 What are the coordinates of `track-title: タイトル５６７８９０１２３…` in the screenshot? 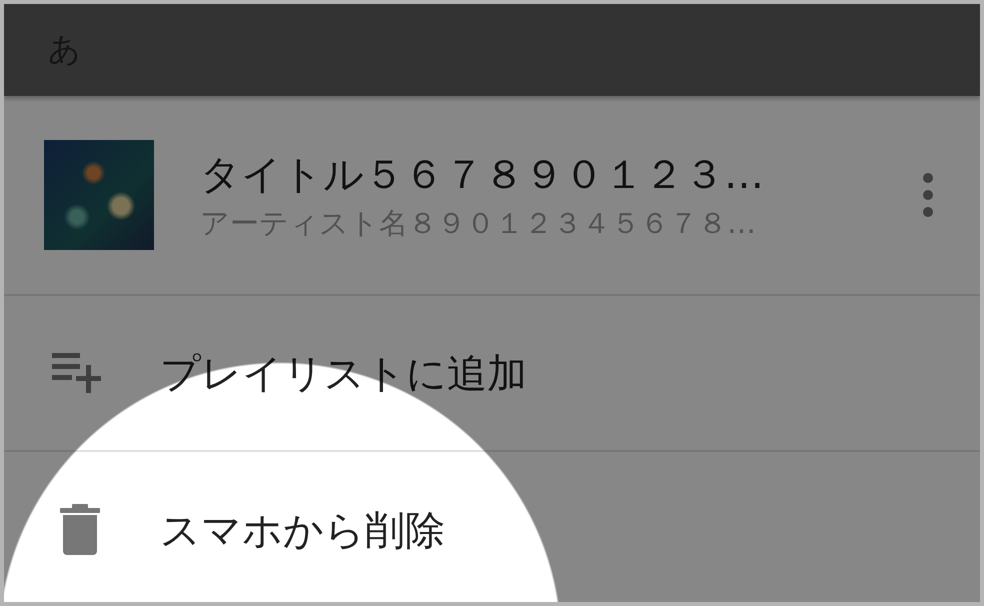 It's located at (482, 175).